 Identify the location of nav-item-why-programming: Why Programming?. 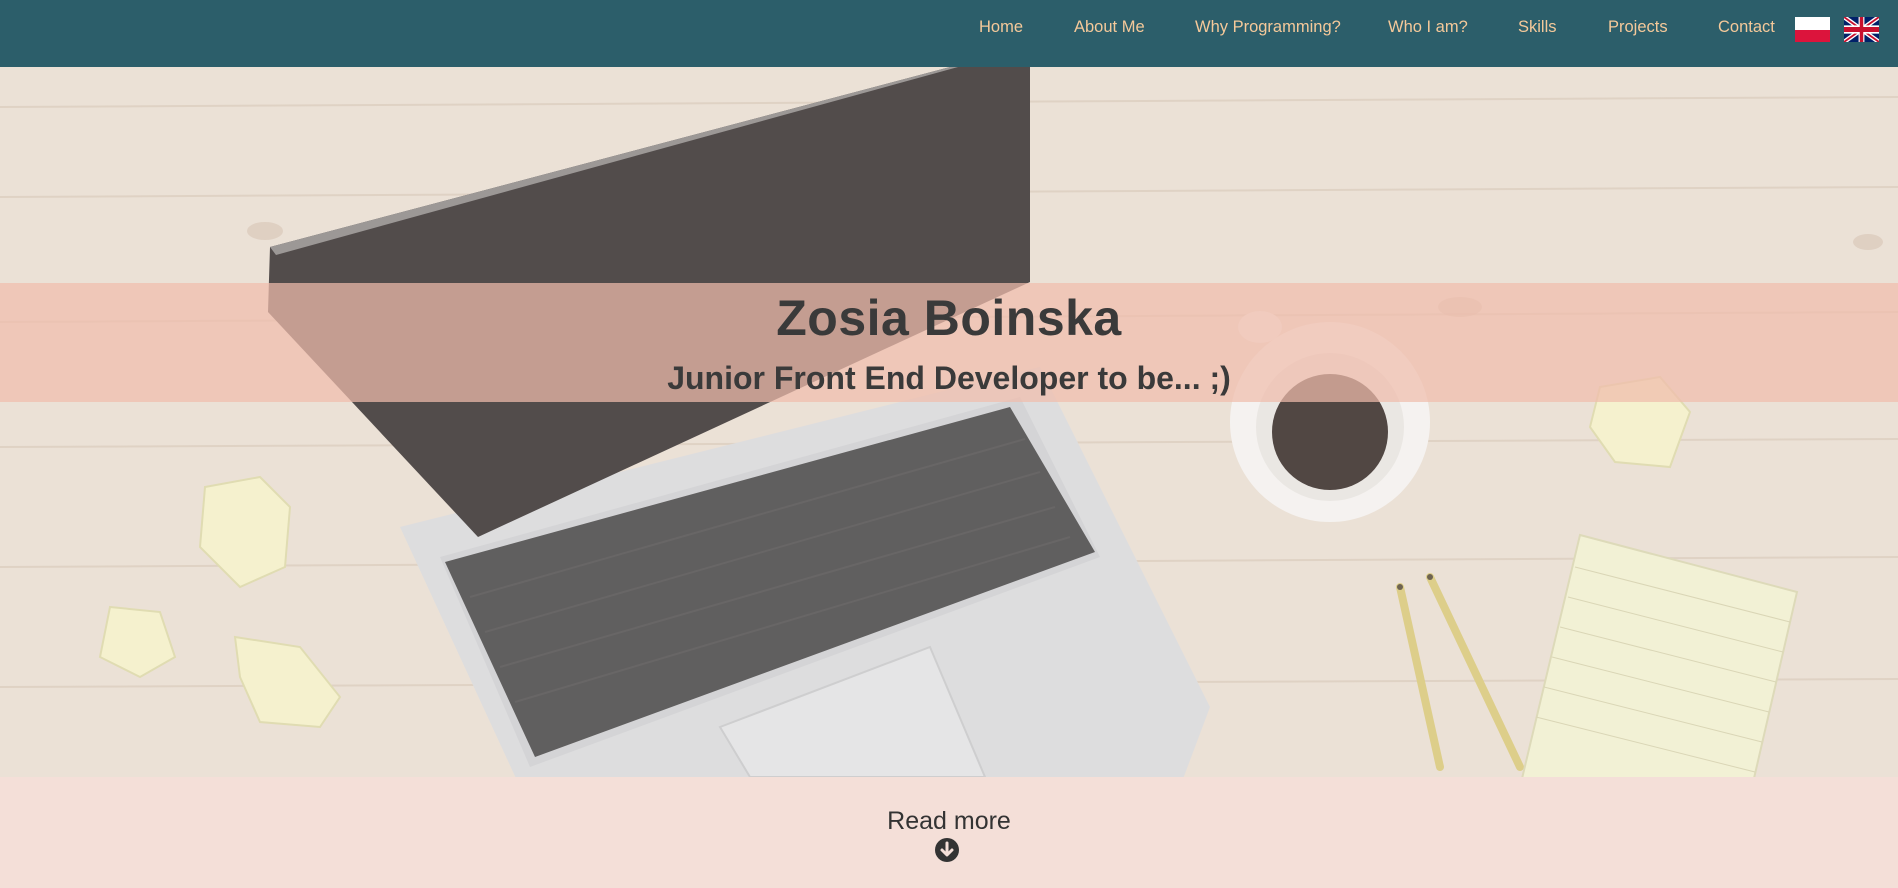
(1268, 27).